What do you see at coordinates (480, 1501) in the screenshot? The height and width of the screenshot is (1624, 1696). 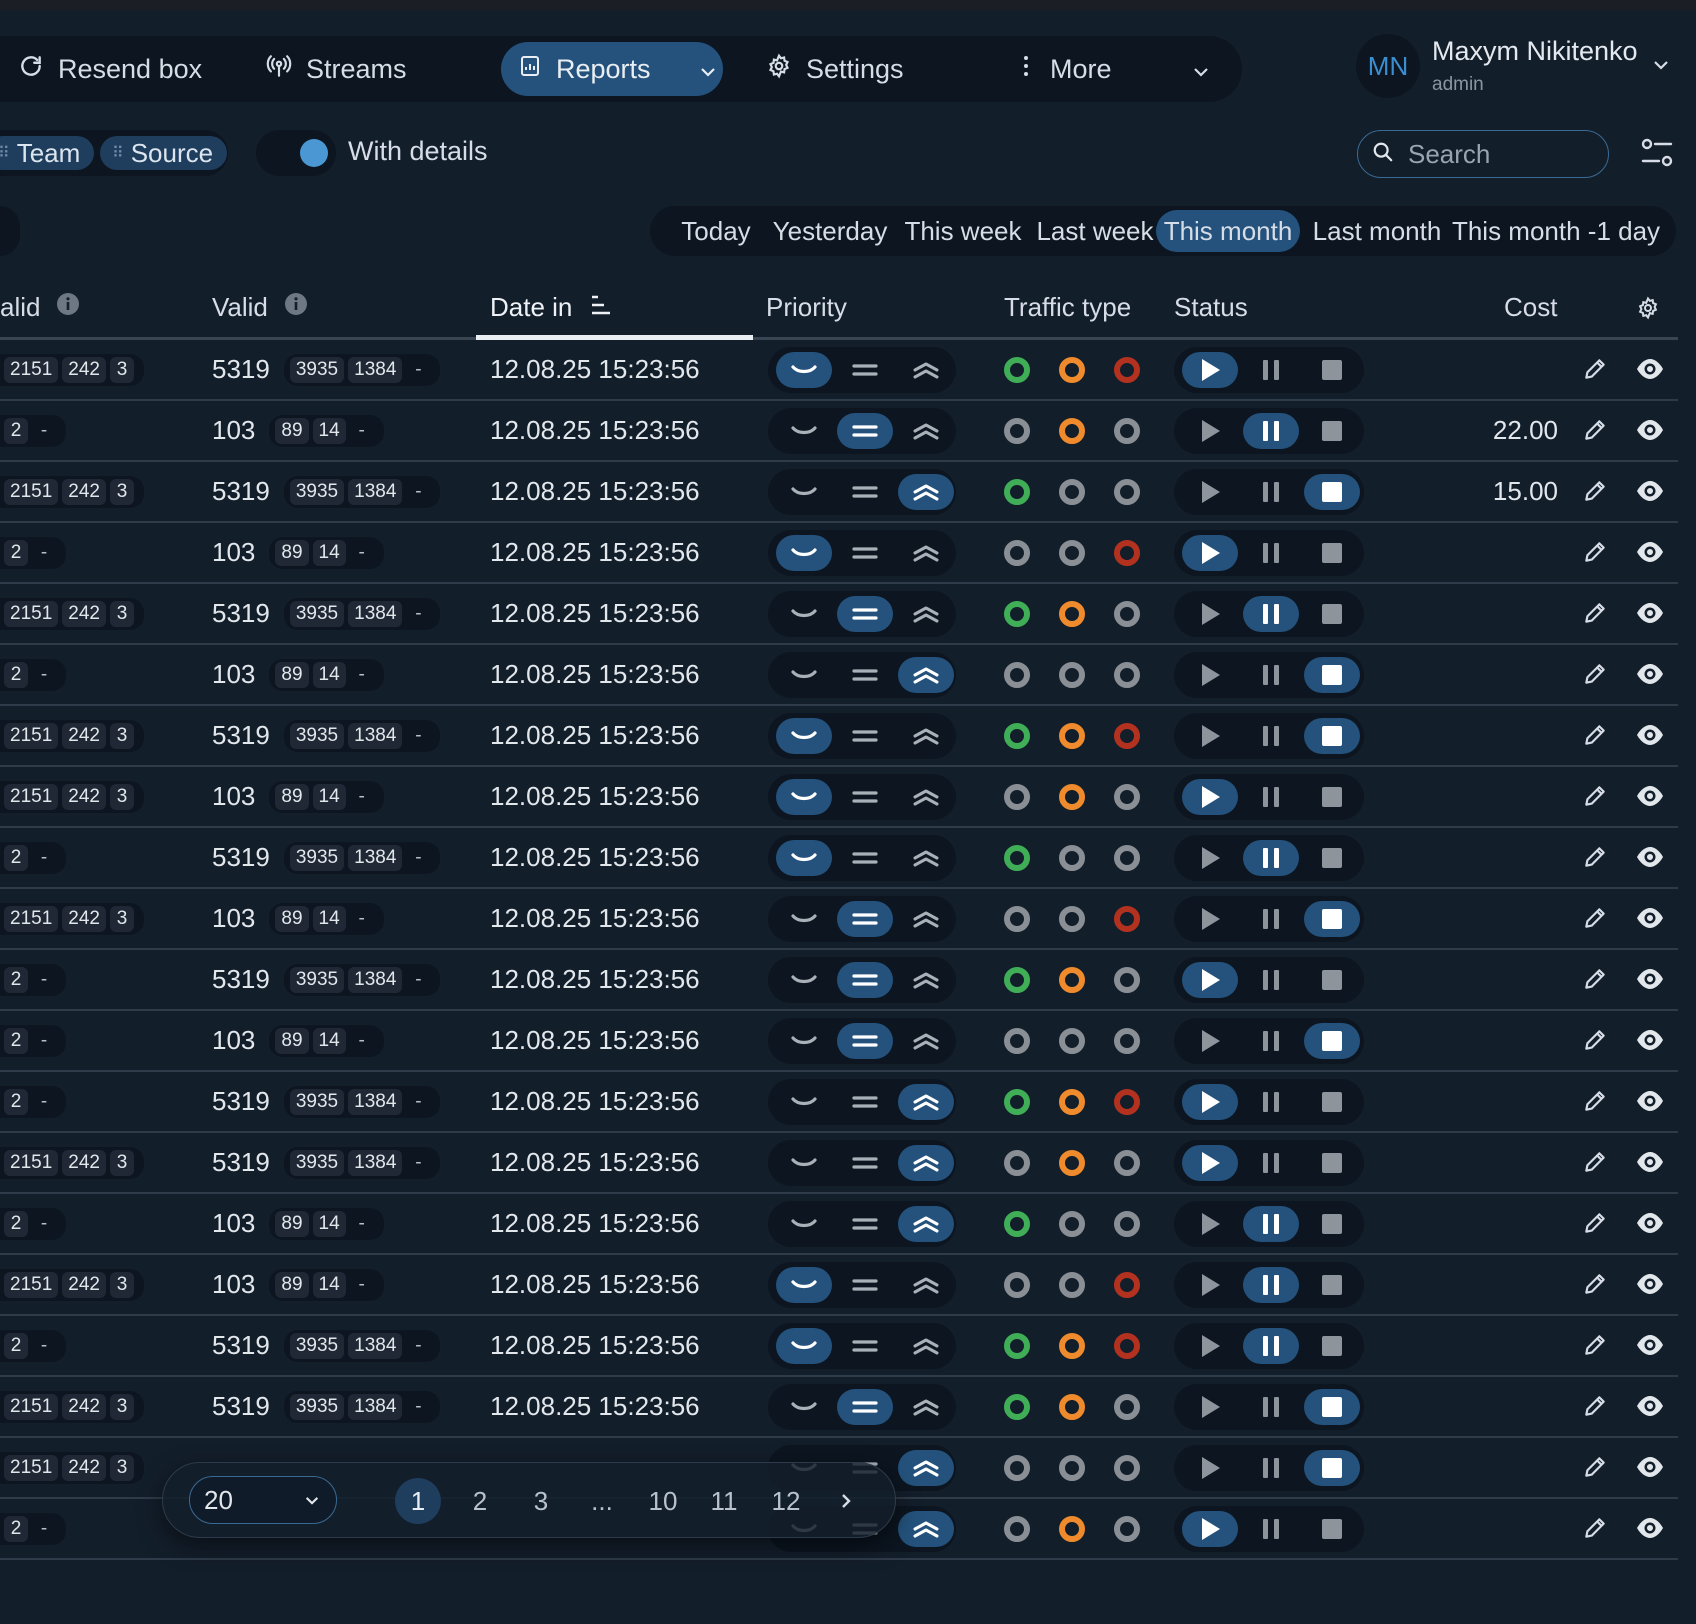 I see `page-2: 2` at bounding box center [480, 1501].